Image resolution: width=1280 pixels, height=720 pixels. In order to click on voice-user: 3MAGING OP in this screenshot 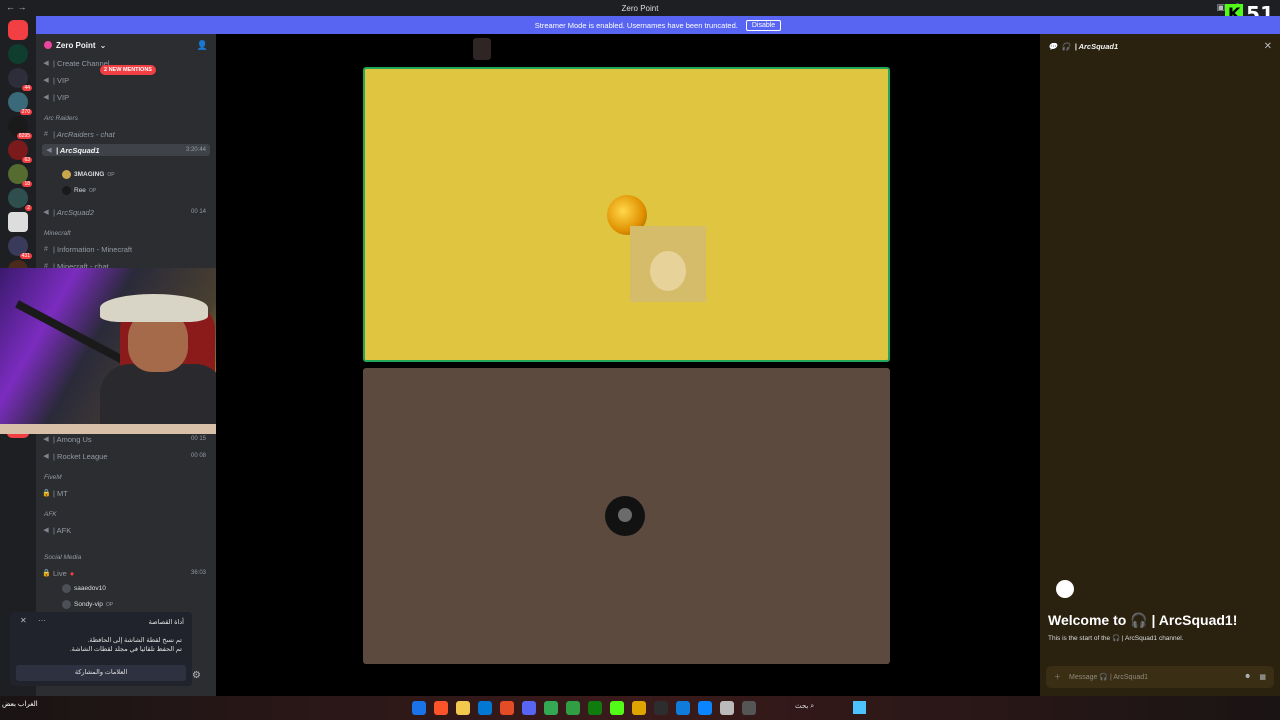, I will do `click(88, 174)`.